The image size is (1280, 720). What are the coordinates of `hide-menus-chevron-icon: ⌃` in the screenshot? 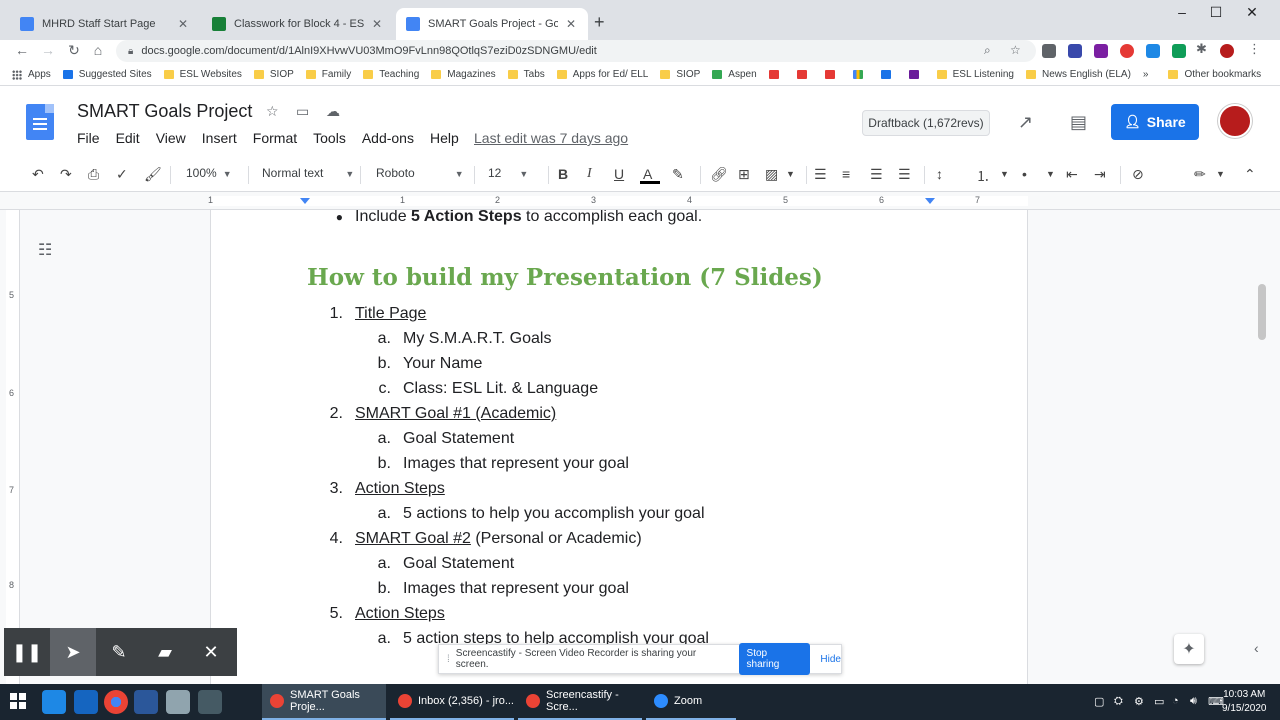 It's located at (1250, 174).